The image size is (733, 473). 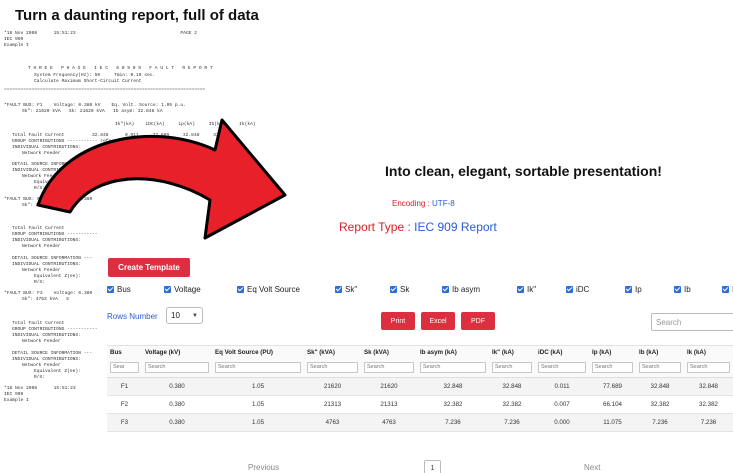 What do you see at coordinates (562, 386) in the screenshot?
I see `table-cell: 0.011` at bounding box center [562, 386].